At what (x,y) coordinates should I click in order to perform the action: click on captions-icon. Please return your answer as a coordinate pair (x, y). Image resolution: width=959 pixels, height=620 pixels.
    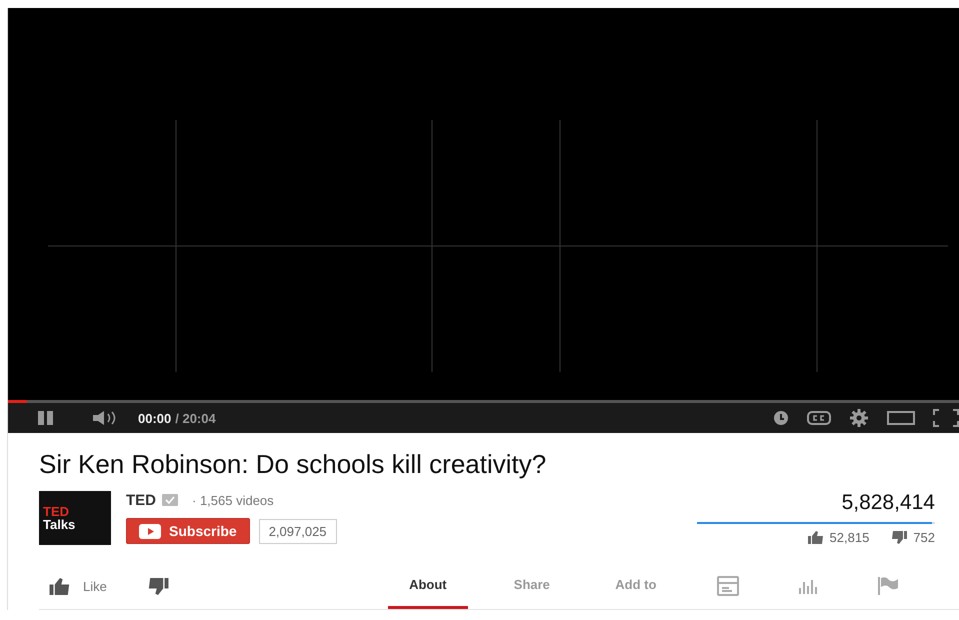
    Looking at the image, I should click on (819, 418).